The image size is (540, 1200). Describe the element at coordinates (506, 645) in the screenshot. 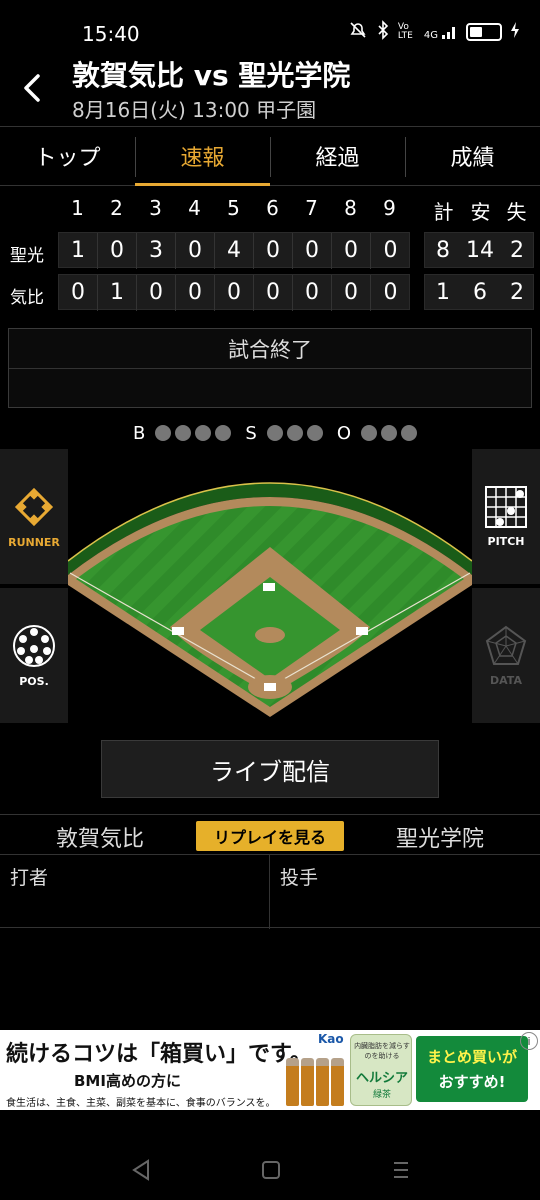

I see `radar-chart-icon` at that location.